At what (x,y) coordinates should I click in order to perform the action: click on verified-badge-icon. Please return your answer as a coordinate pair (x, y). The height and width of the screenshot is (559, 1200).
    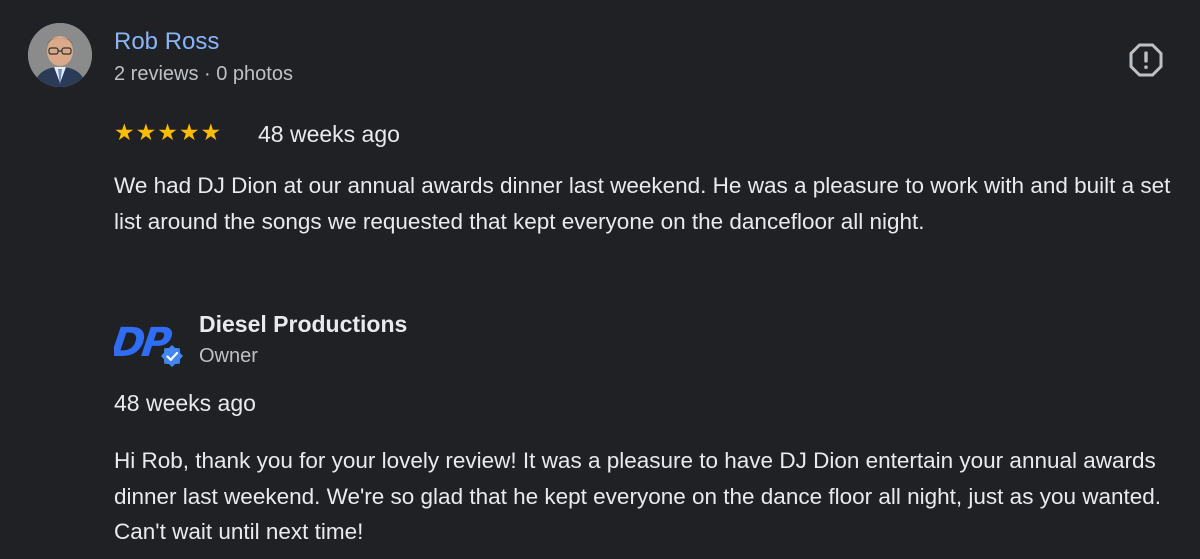
    Looking at the image, I should click on (172, 356).